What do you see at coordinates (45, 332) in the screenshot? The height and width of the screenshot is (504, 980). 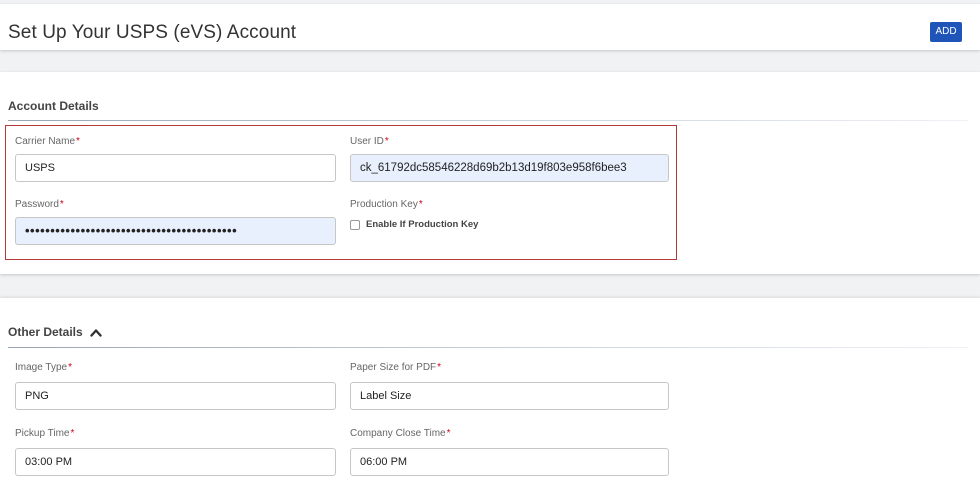 I see `other-details-title: Other Details` at bounding box center [45, 332].